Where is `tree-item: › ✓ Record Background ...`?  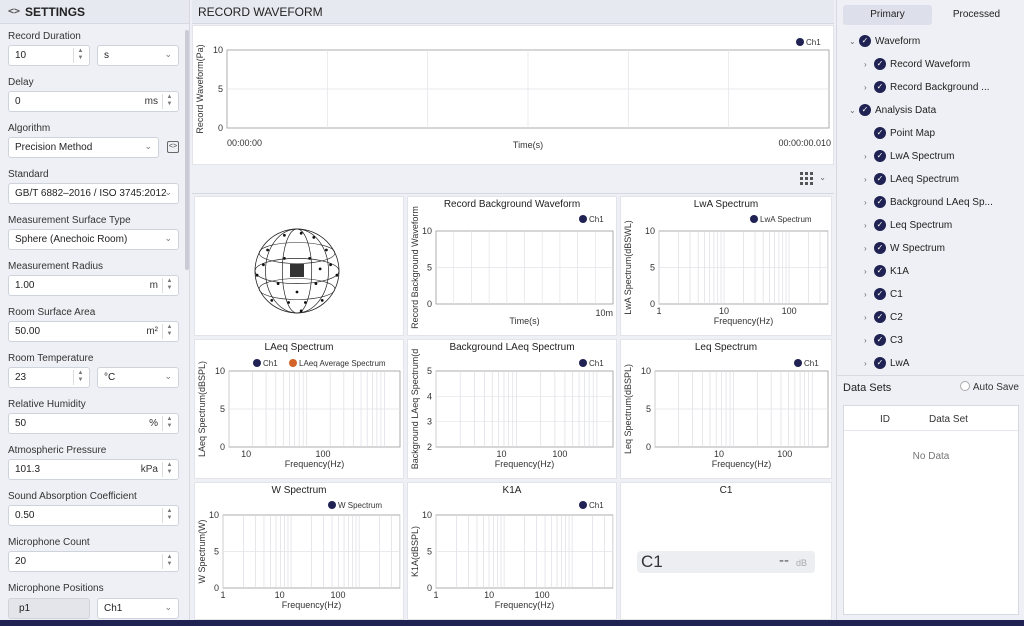
tree-item: › ✓ Record Background ... is located at coordinates (927, 87).